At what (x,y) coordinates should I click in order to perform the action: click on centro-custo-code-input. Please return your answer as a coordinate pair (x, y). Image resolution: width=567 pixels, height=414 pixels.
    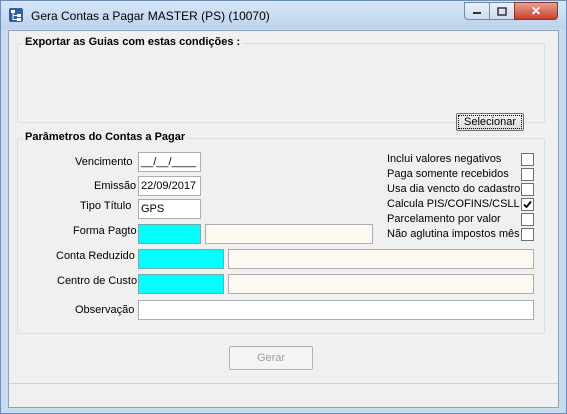
    Looking at the image, I should click on (181, 284).